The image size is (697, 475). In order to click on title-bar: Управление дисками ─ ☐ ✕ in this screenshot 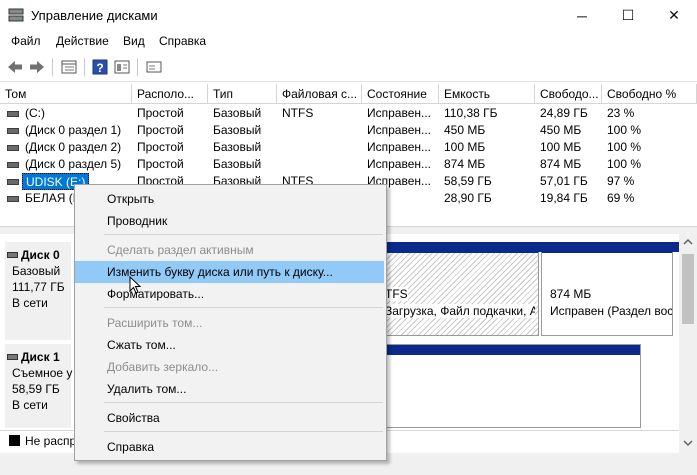, I will do `click(348, 15)`.